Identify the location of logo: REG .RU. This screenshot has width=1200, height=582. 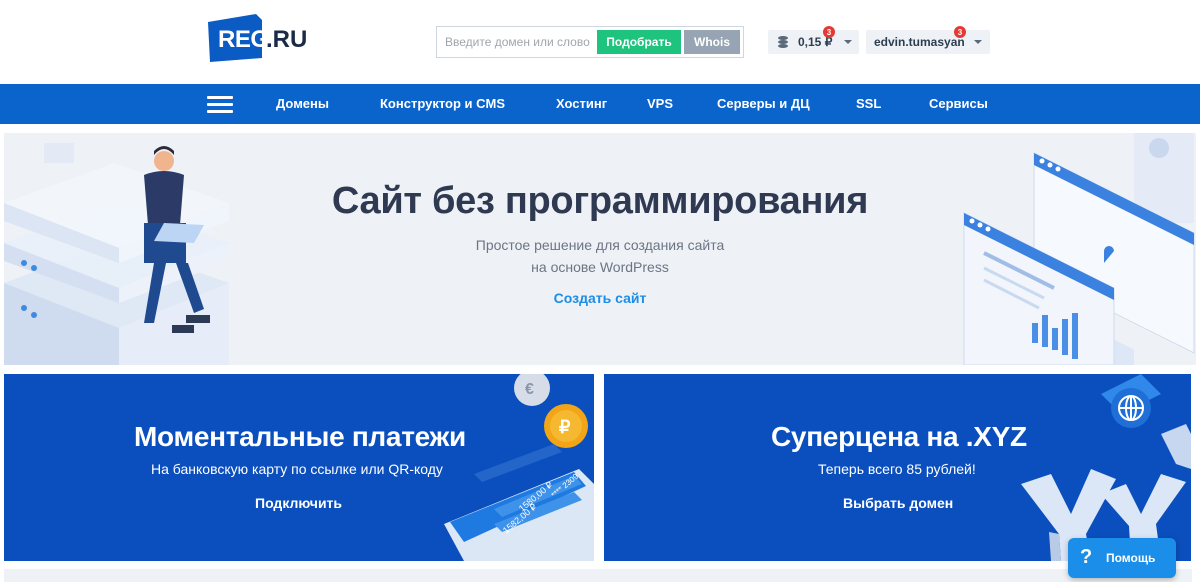
(261, 39).